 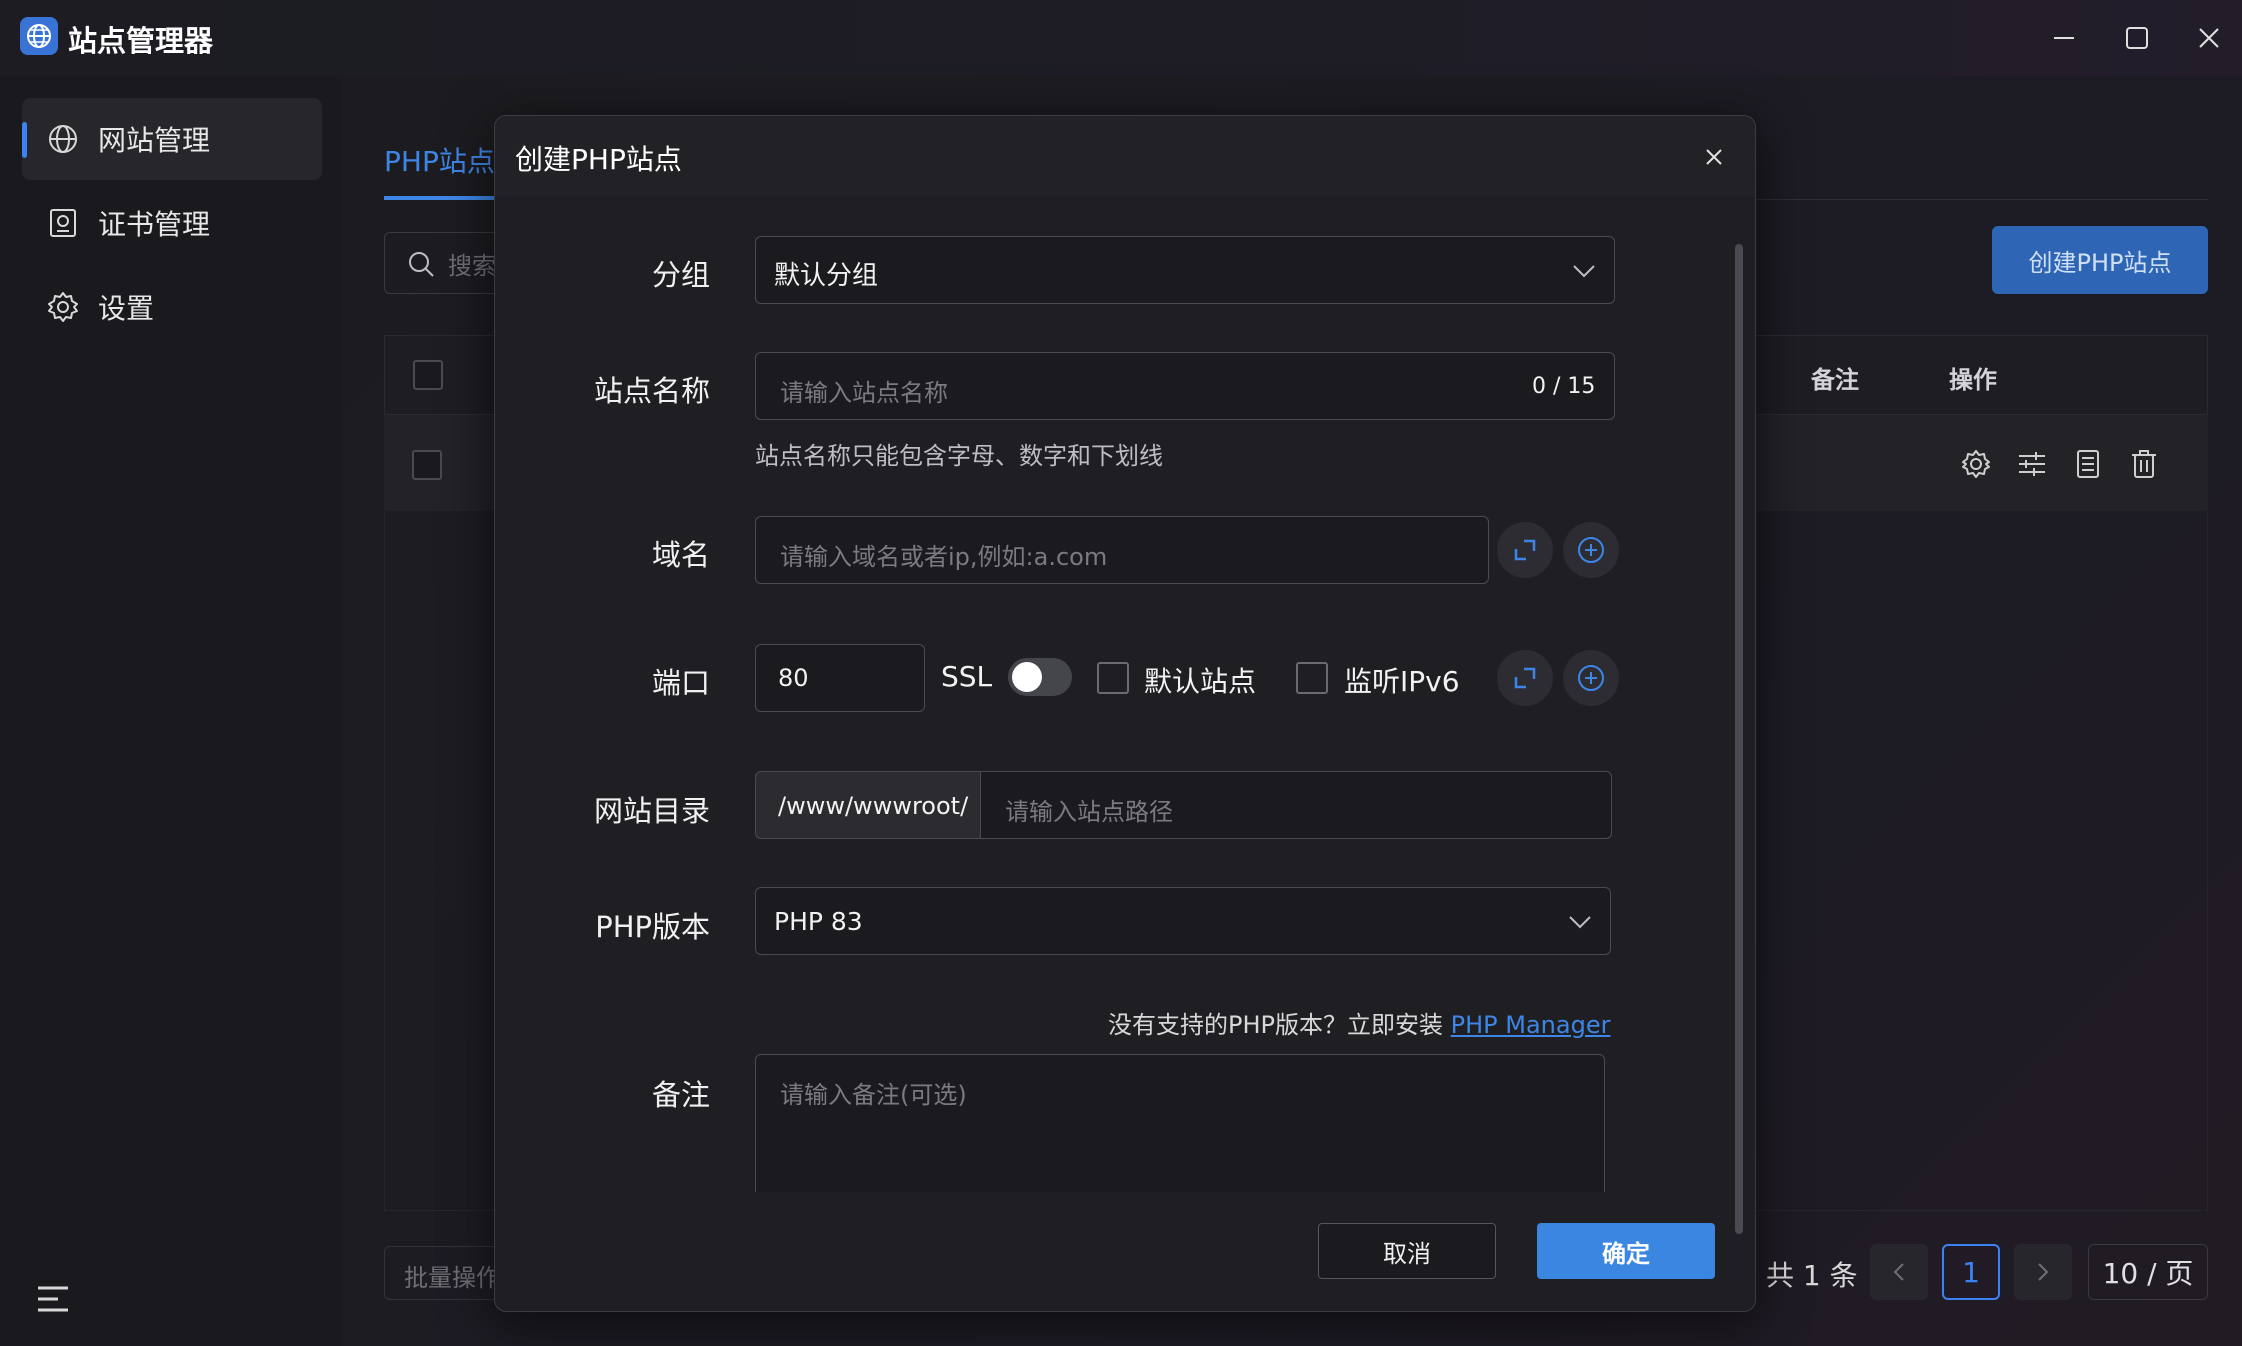 What do you see at coordinates (171, 711) in the screenshot?
I see `sidebar: 网站管理 证书管理 设置` at bounding box center [171, 711].